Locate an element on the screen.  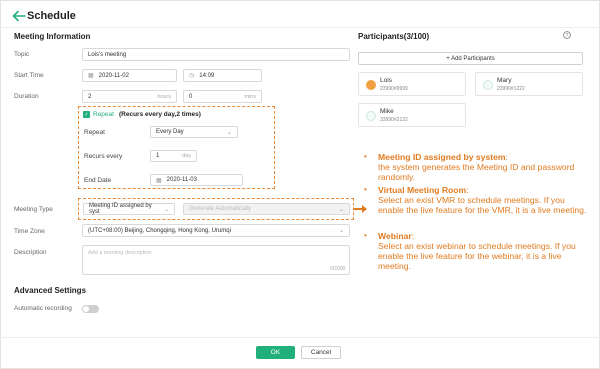
ok-button: OK is located at coordinates (275, 352).